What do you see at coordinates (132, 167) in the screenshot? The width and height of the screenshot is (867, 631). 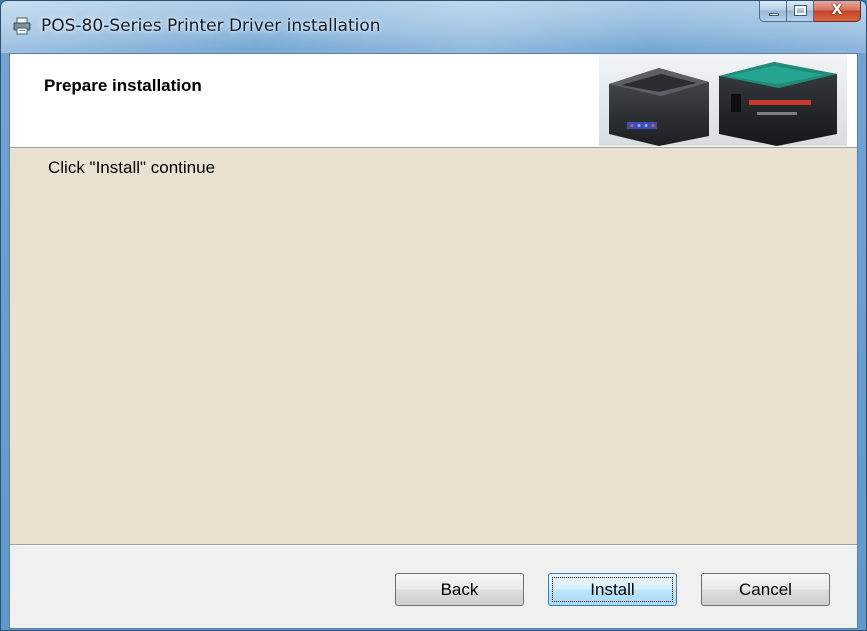 I see `instruction-text: Click "Install" continue` at bounding box center [132, 167].